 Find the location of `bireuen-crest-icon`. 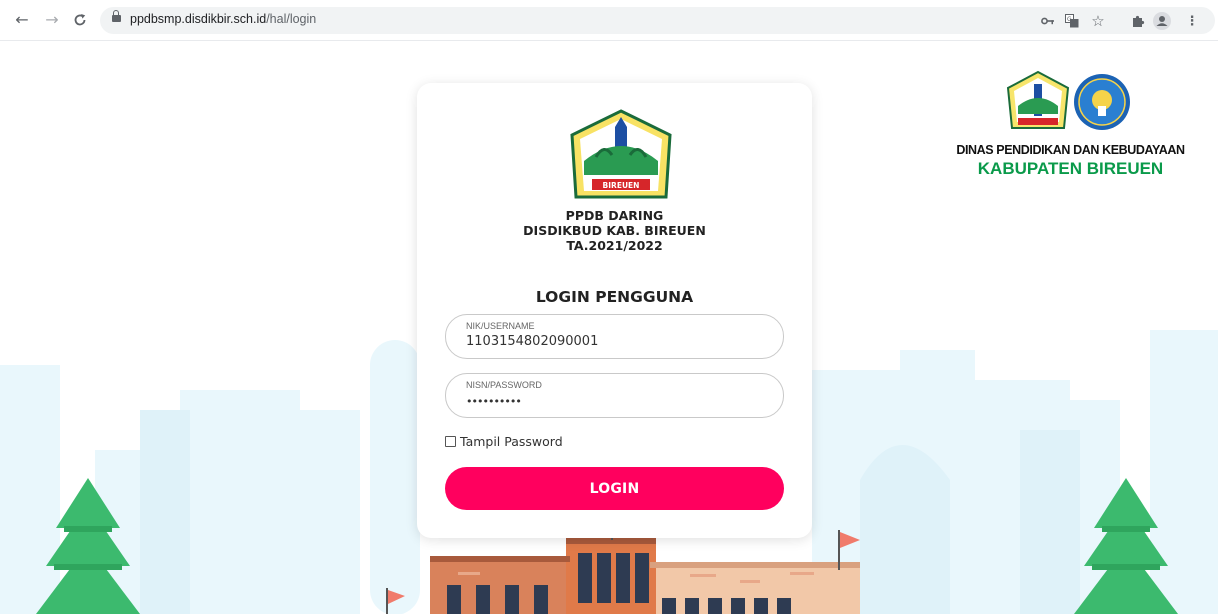

bireuen-crest-icon is located at coordinates (1038, 99).